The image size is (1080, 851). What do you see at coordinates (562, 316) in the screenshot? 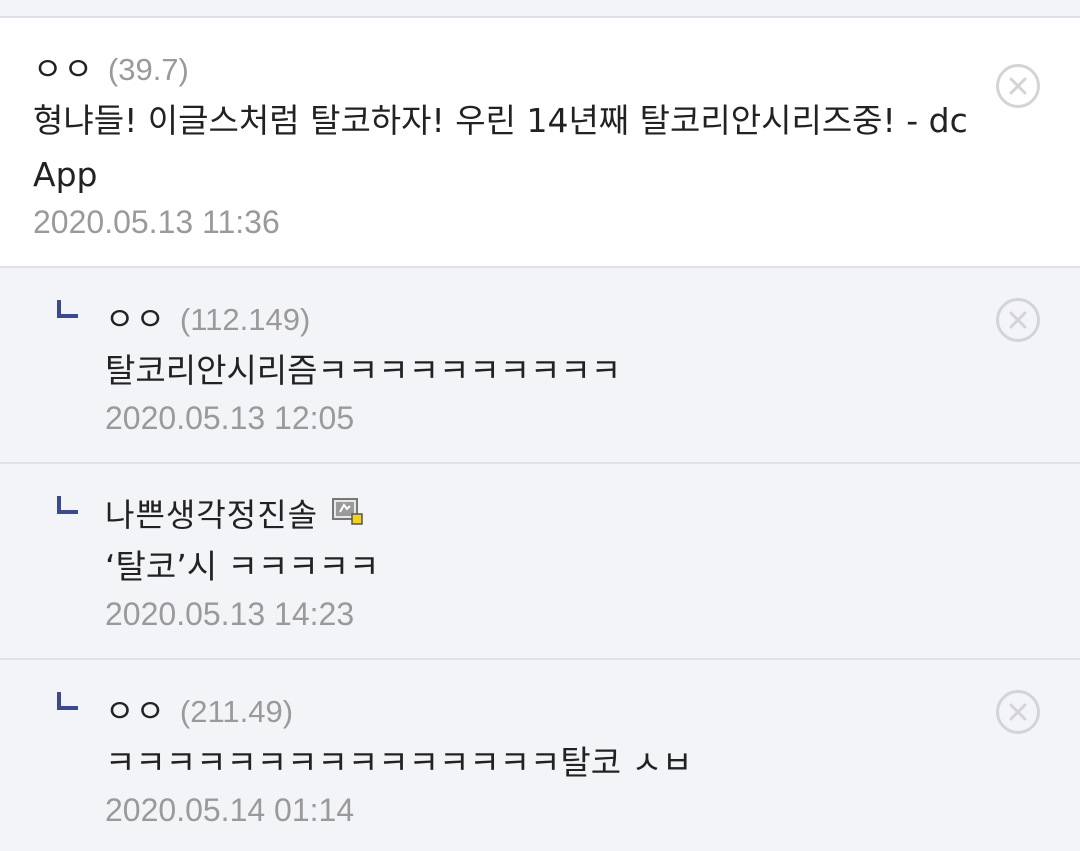
I see `reply-meta: ㅇㅇ (112.149)` at bounding box center [562, 316].